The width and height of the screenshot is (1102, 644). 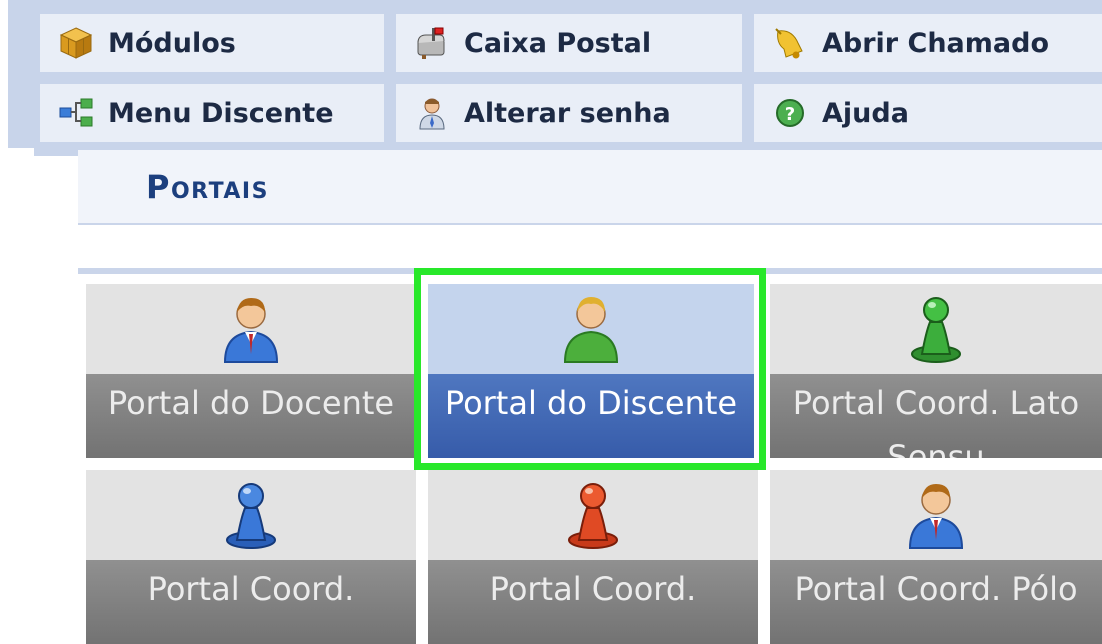 I want to click on portal-coord-tile-1: Portal Coord., so click(x=251, y=557).